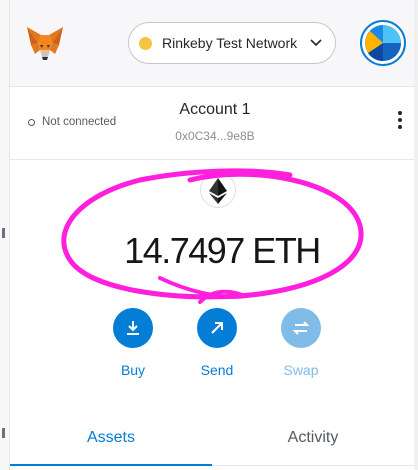  I want to click on ethereum-icon, so click(218, 190).